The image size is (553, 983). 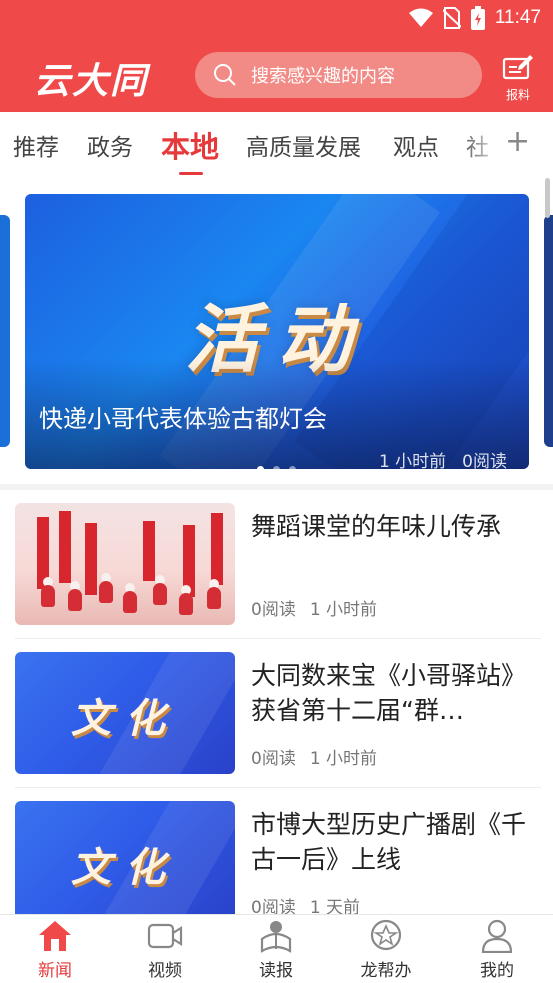 I want to click on scrollbar, so click(x=547, y=198).